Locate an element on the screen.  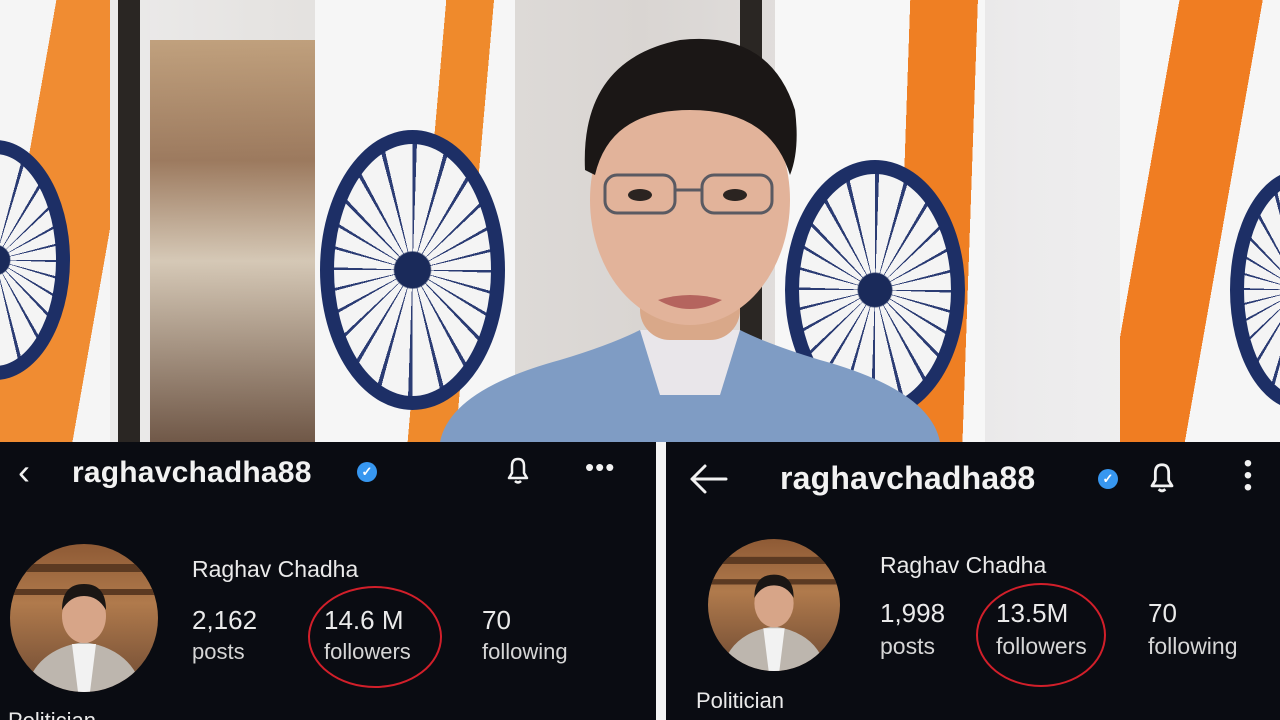
panel-divider is located at coordinates (661, 581).